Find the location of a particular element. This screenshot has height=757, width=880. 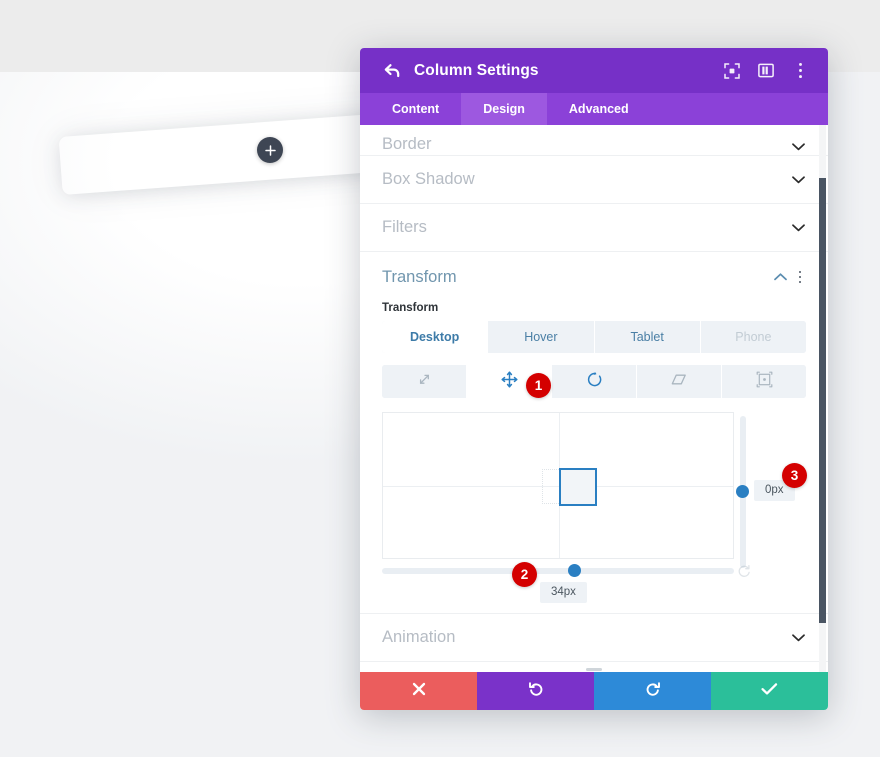

origin-icon is located at coordinates (764, 382).